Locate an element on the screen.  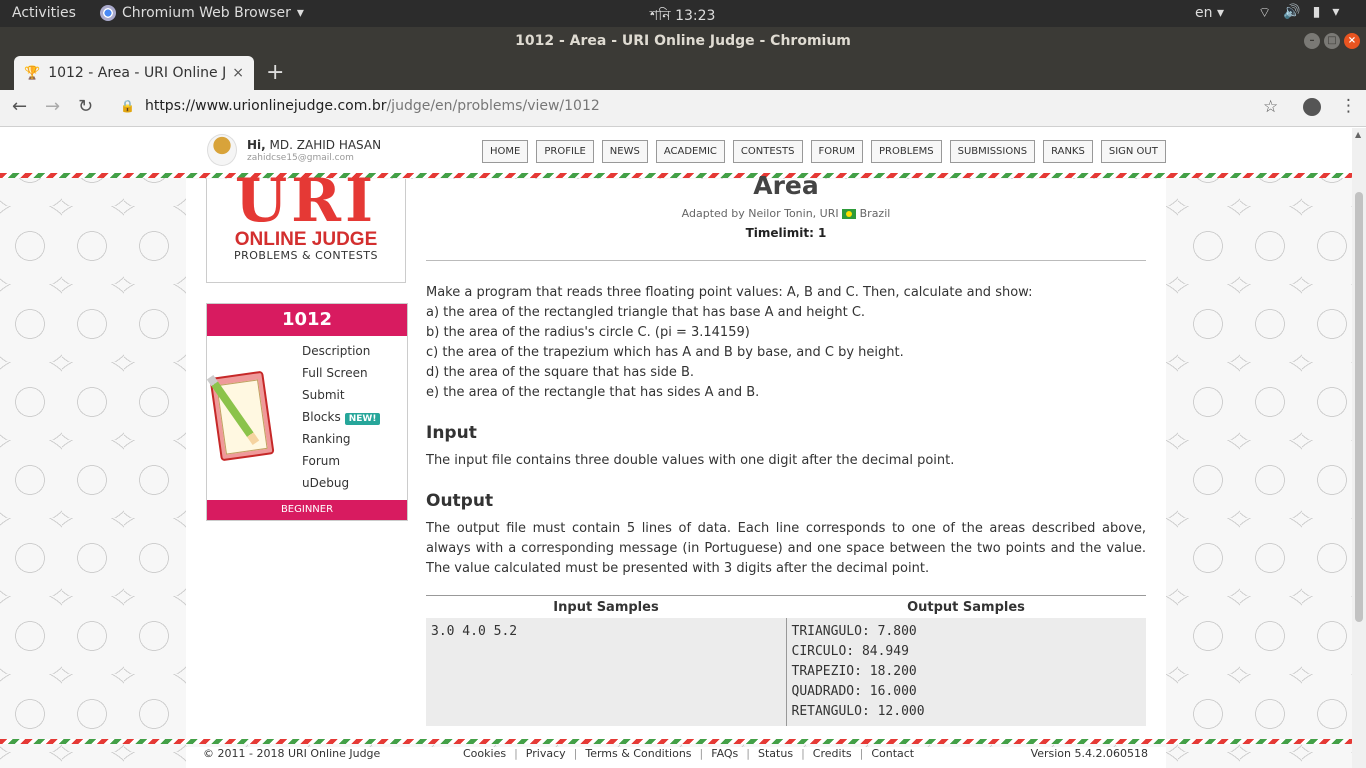
sidebar-item-label: Description is located at coordinates (336, 351).